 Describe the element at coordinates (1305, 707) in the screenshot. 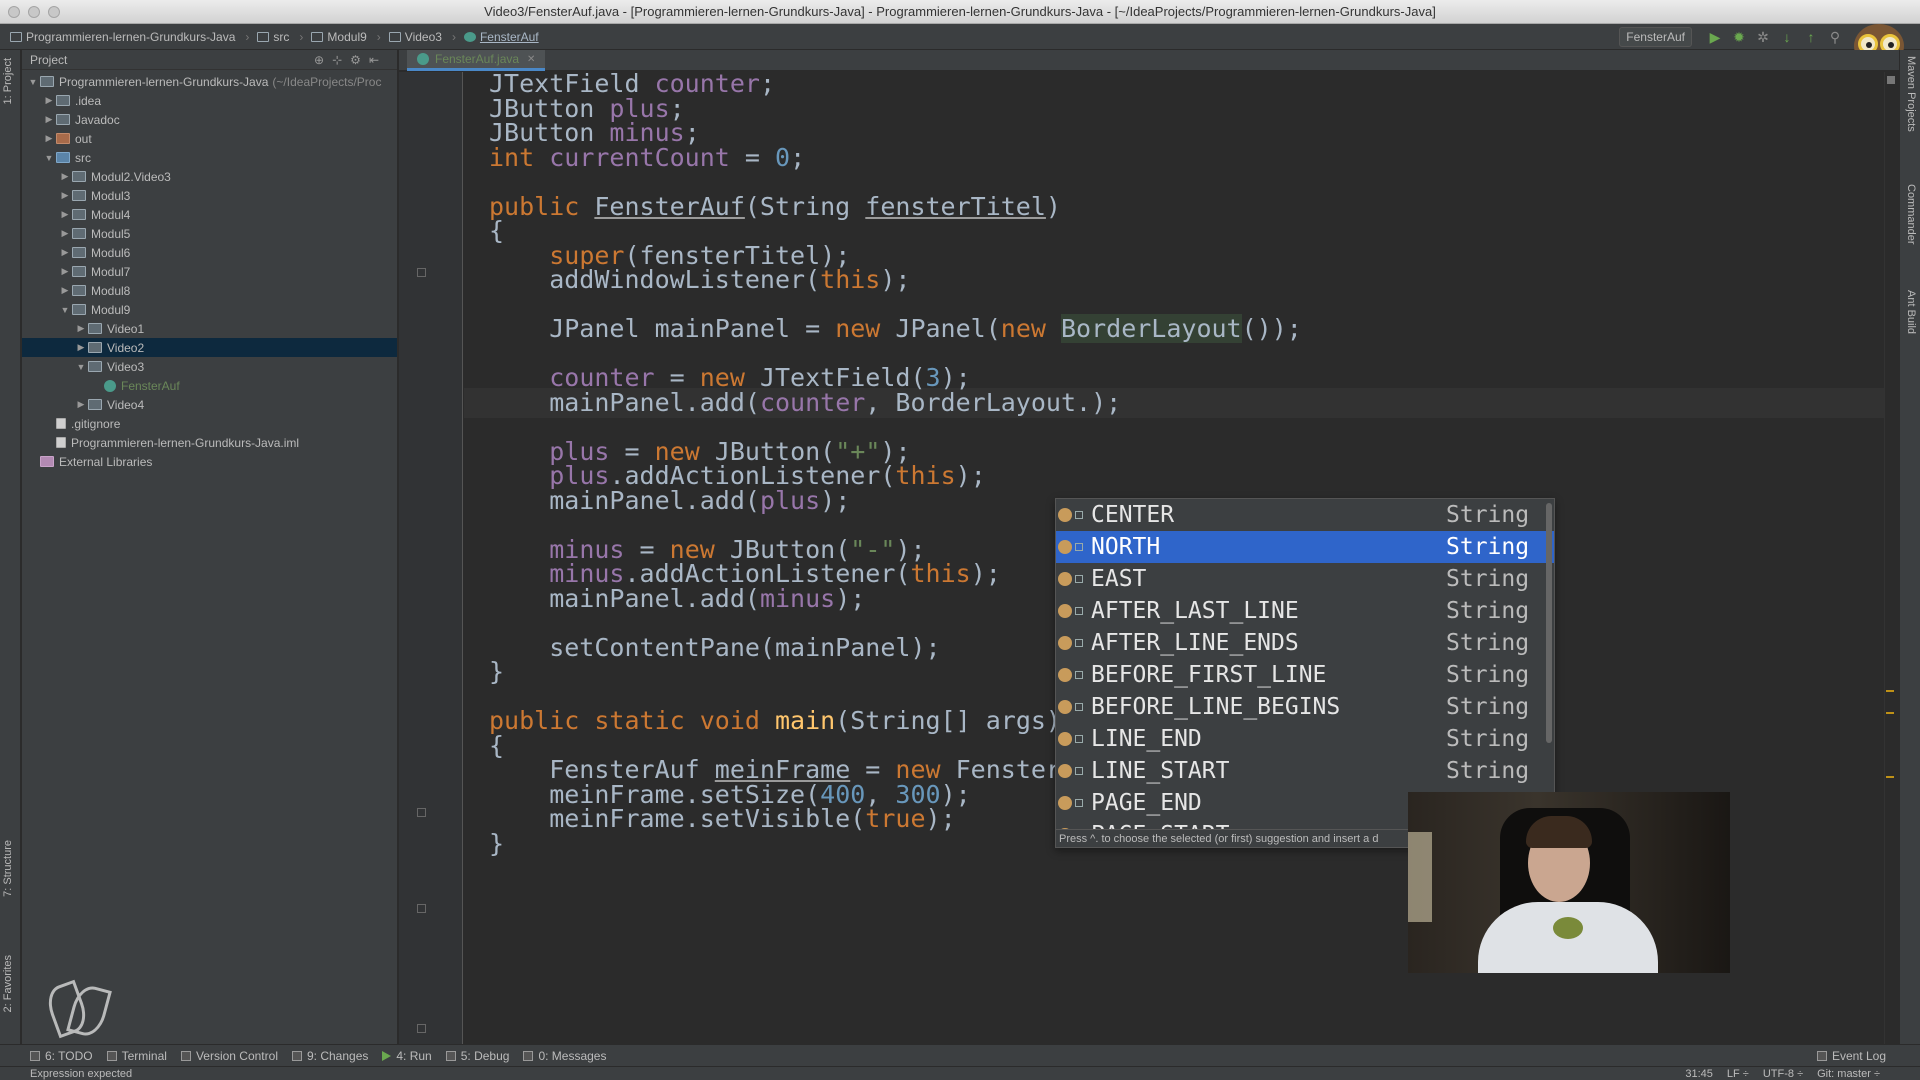

I see `completion-item: BEFORE_LINE_BEGINS String` at that location.